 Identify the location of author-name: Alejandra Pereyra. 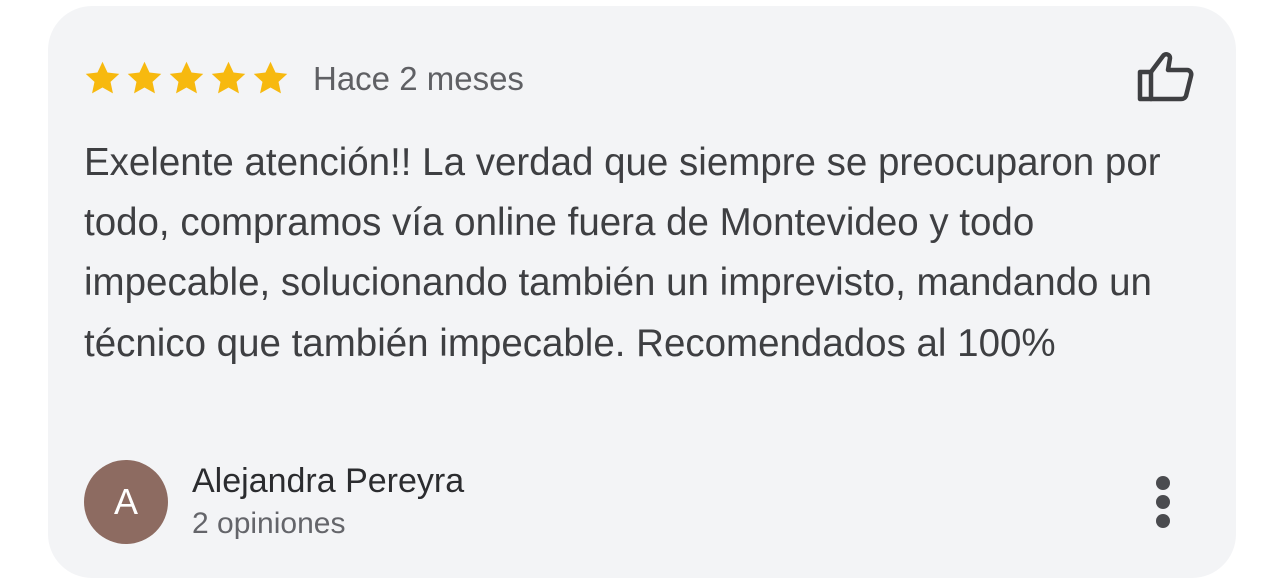
(328, 481).